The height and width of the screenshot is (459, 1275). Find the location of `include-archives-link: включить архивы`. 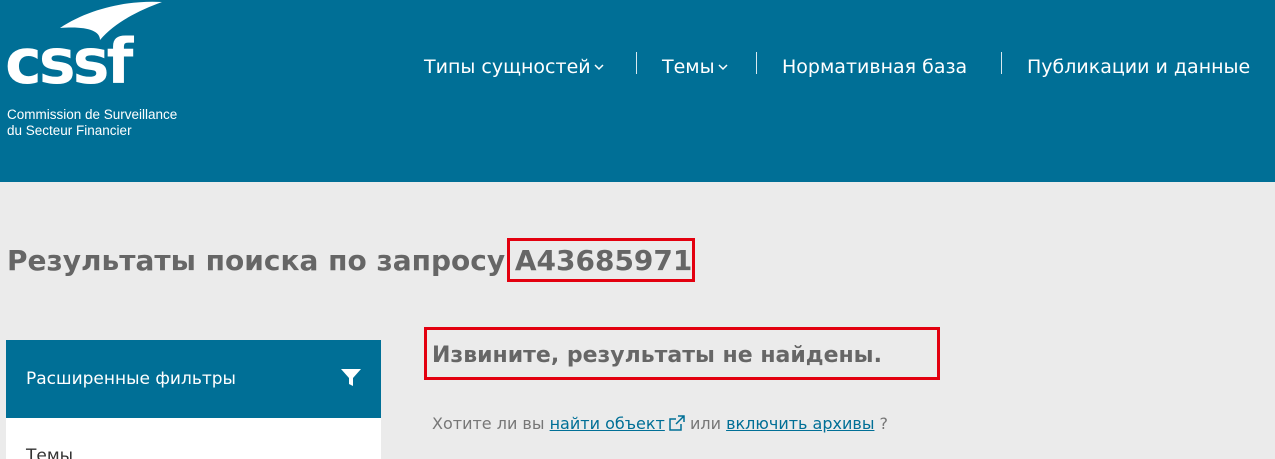

include-archives-link: включить архивы is located at coordinates (800, 423).